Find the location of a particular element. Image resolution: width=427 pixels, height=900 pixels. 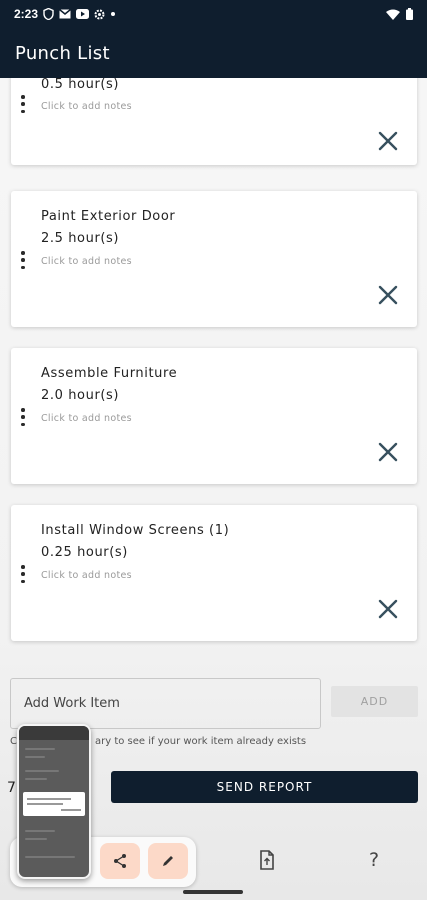

edit-icon is located at coordinates (168, 861).